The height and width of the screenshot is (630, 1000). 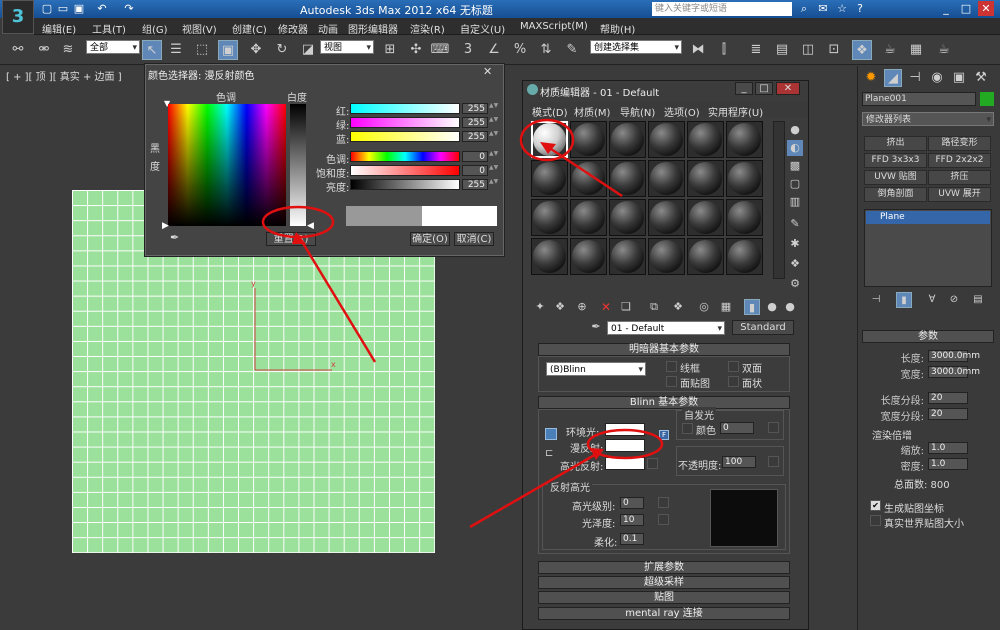 What do you see at coordinates (795, 244) in the screenshot?
I see `options-icon: ✱` at bounding box center [795, 244].